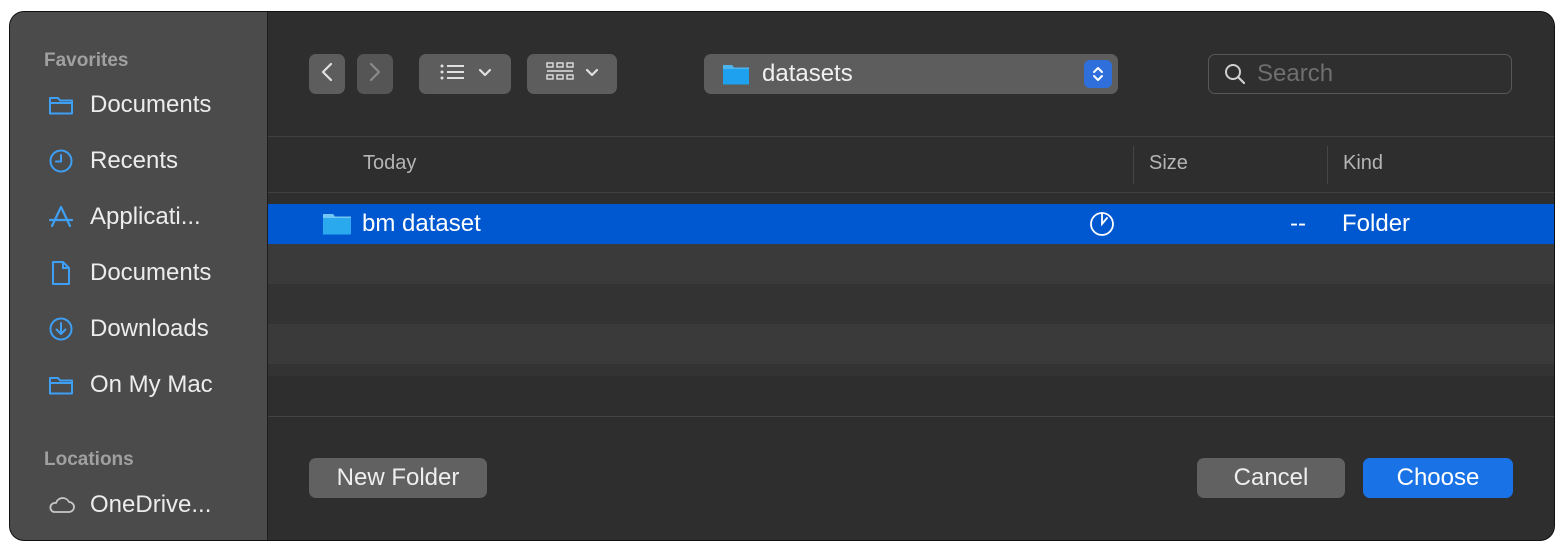  Describe the element at coordinates (61, 161) in the screenshot. I see `clock-icon` at that location.